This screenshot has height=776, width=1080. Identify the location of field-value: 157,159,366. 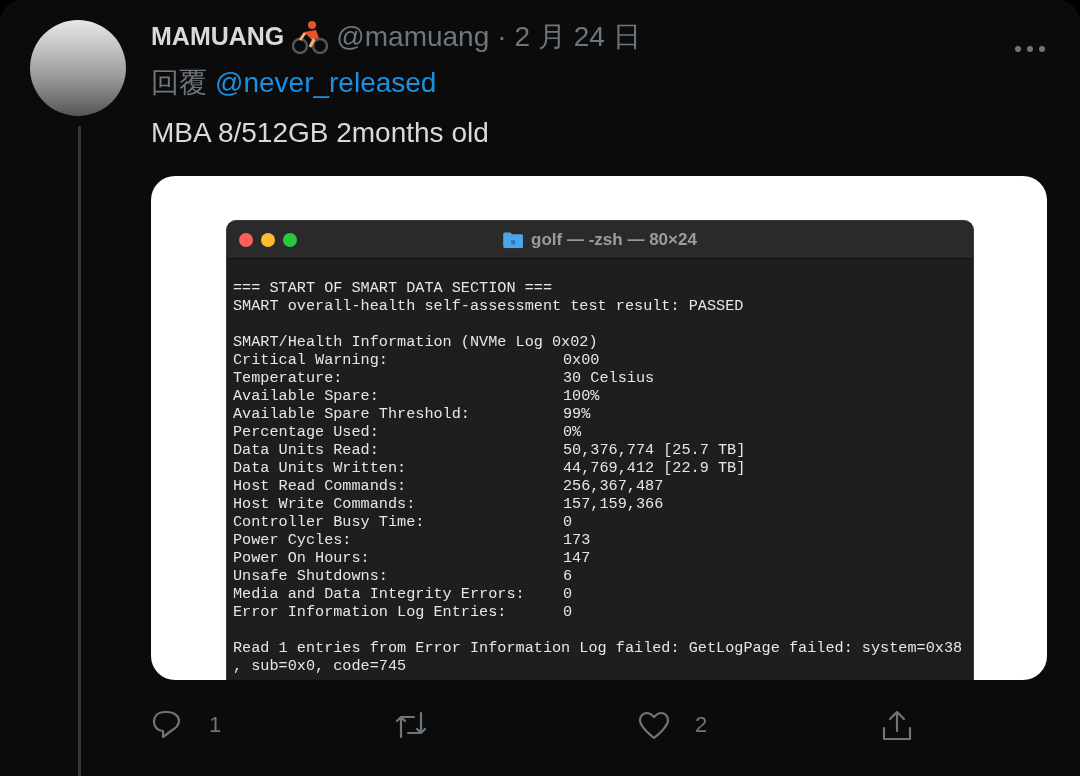
(613, 504).